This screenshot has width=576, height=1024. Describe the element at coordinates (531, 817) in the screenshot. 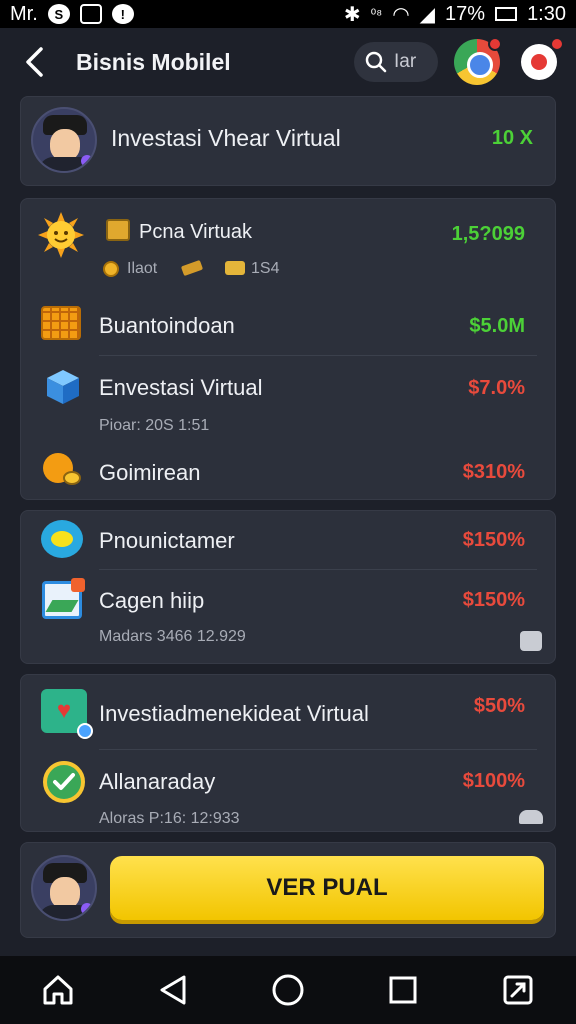

I see `dismiss-handle-icon` at that location.